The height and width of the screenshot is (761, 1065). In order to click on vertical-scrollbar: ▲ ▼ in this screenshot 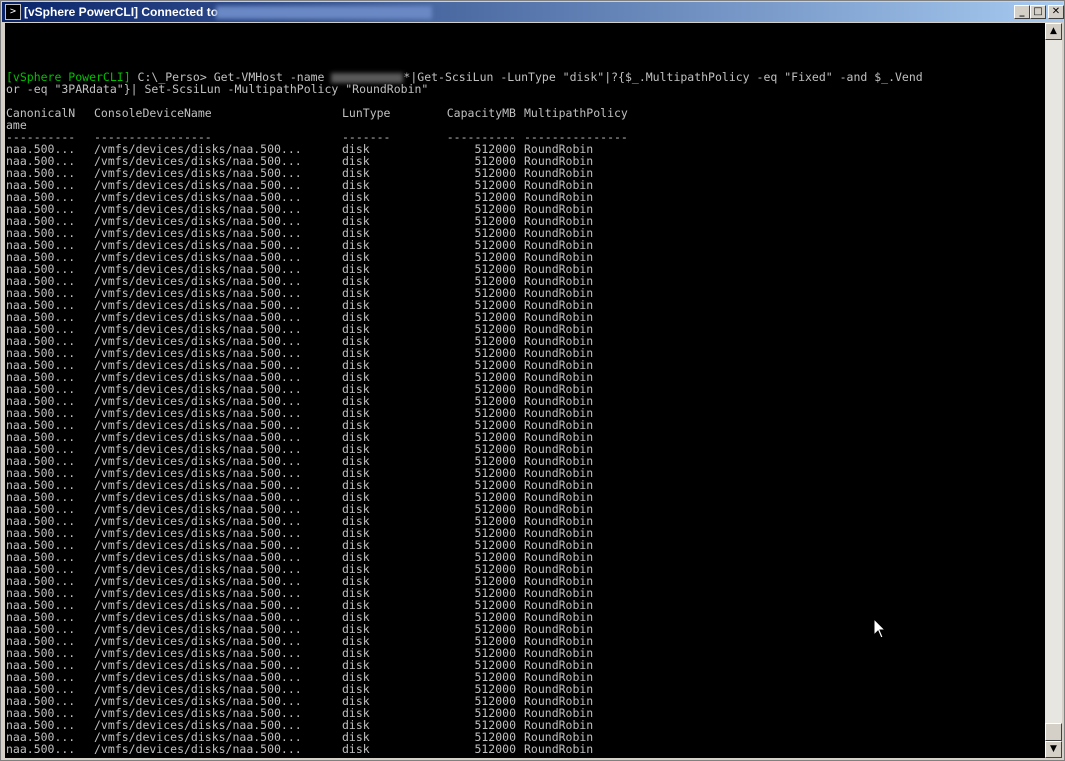, I will do `click(1053, 390)`.